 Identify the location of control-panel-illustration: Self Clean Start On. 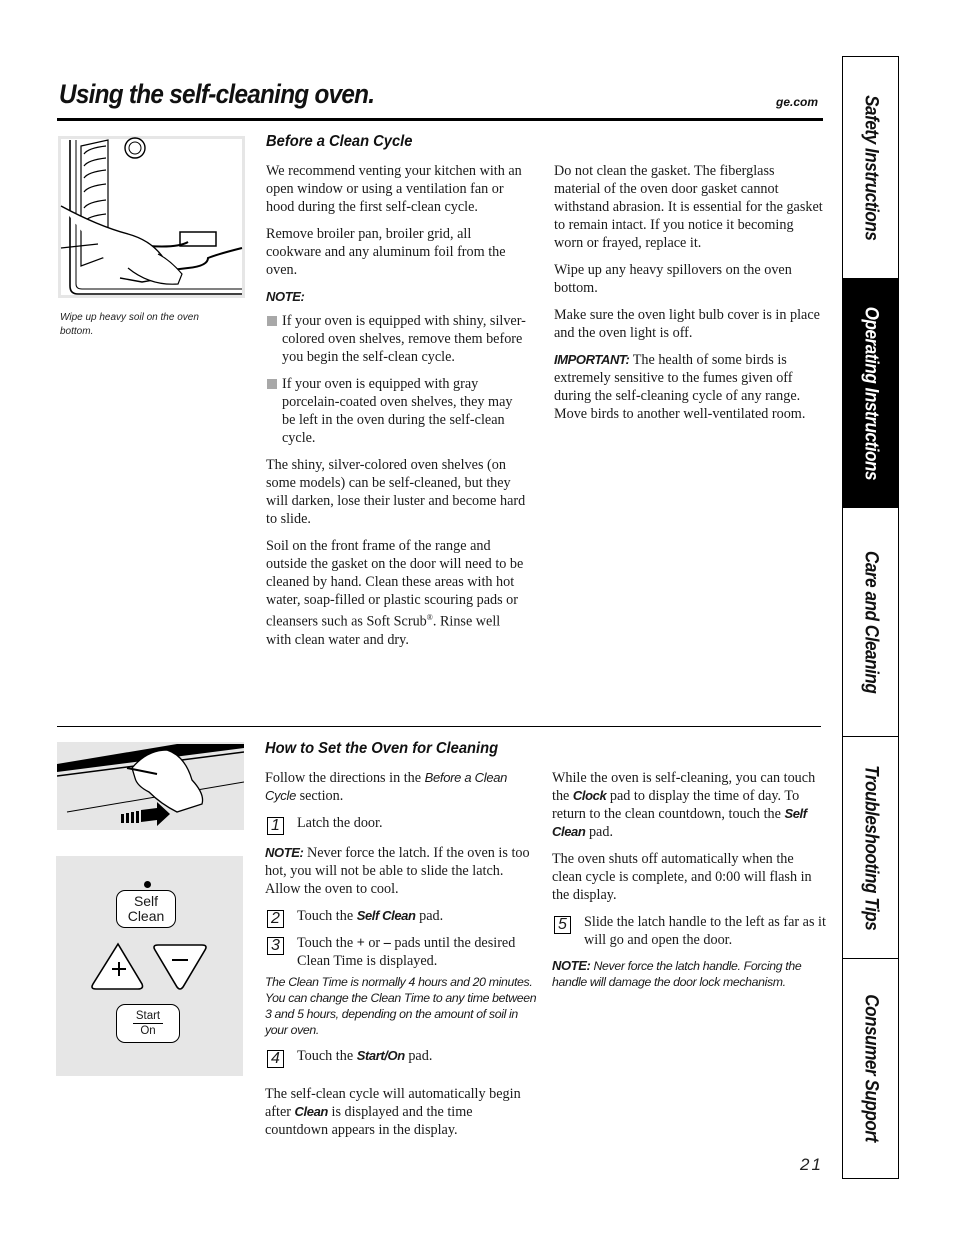
(149, 966).